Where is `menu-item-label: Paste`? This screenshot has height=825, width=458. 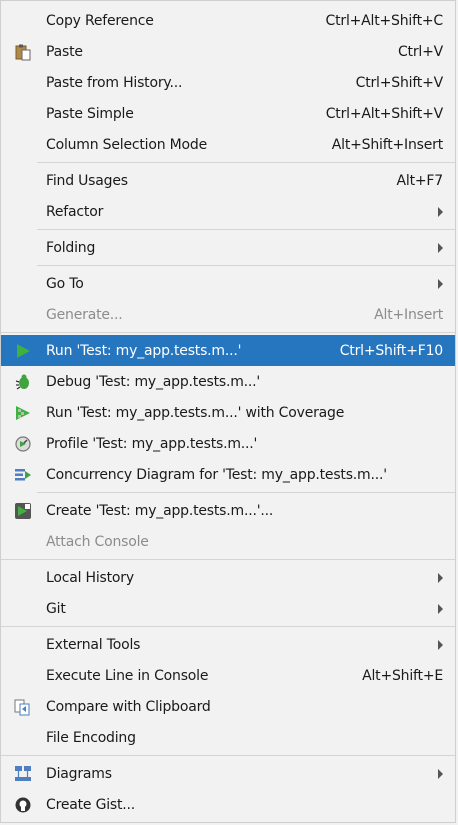
menu-item-label: Paste is located at coordinates (64, 51).